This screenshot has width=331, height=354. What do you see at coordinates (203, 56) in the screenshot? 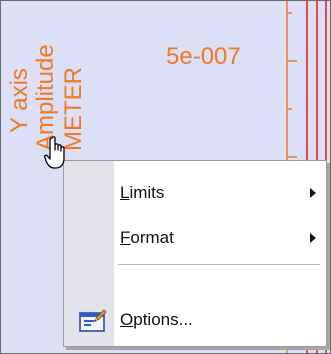
I see `y-axis-tick-label: 5e-007` at bounding box center [203, 56].